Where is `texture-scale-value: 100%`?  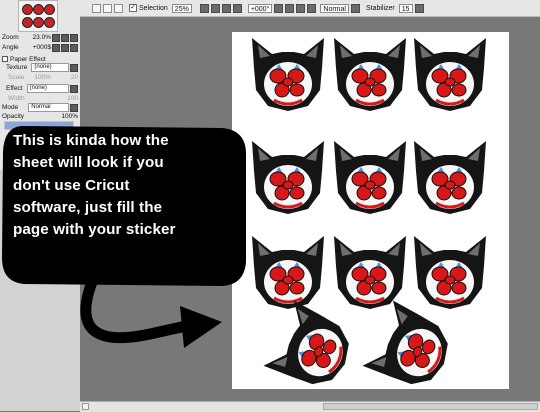 texture-scale-value: 100% is located at coordinates (42, 77).